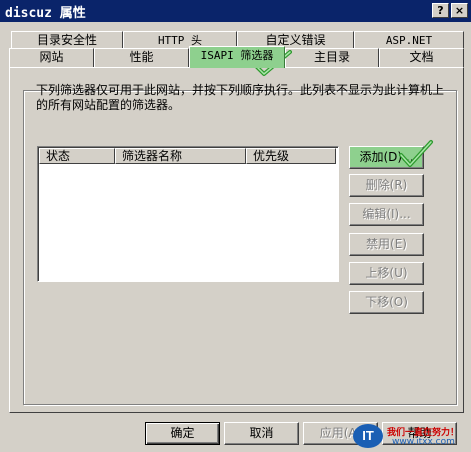 This screenshot has height=452, width=471. I want to click on close-button: ×, so click(459, 10).